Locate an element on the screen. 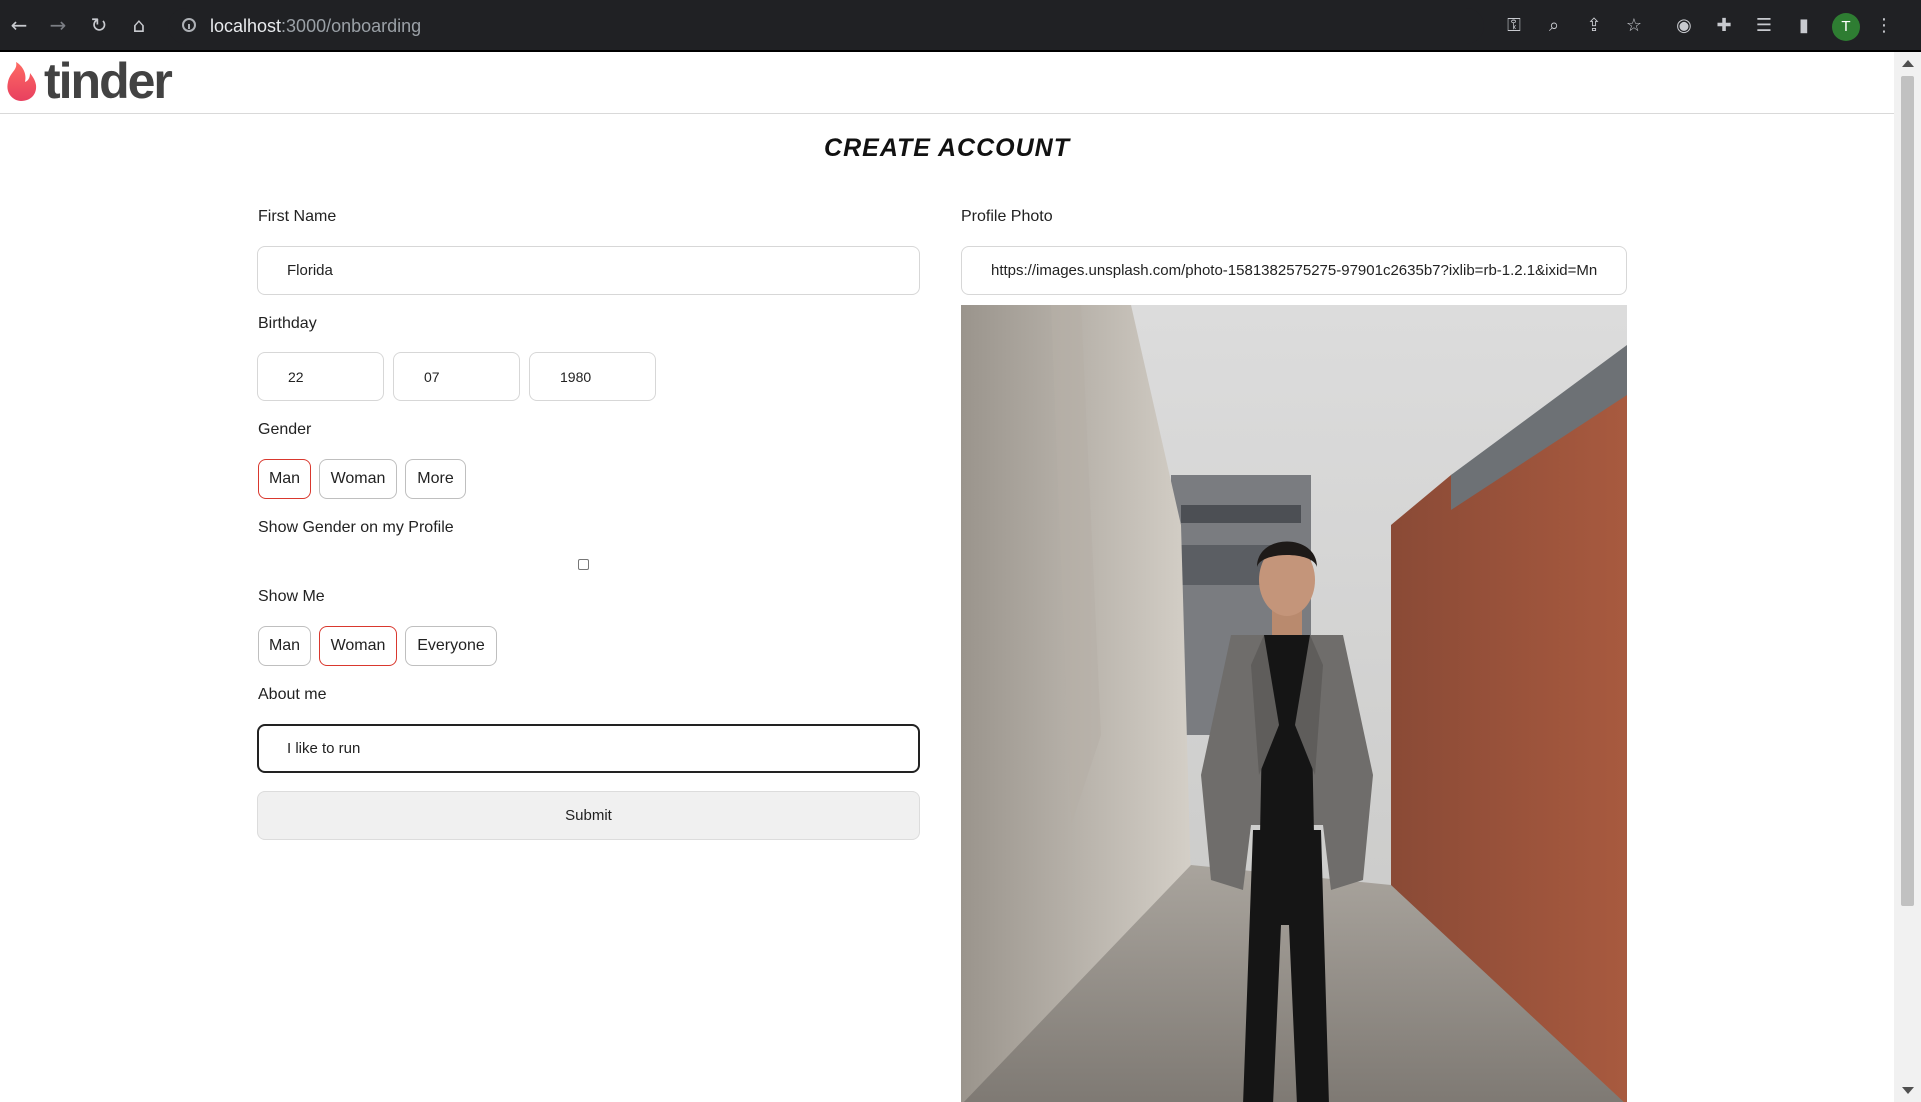  share-icon: ⇪ is located at coordinates (1594, 26).